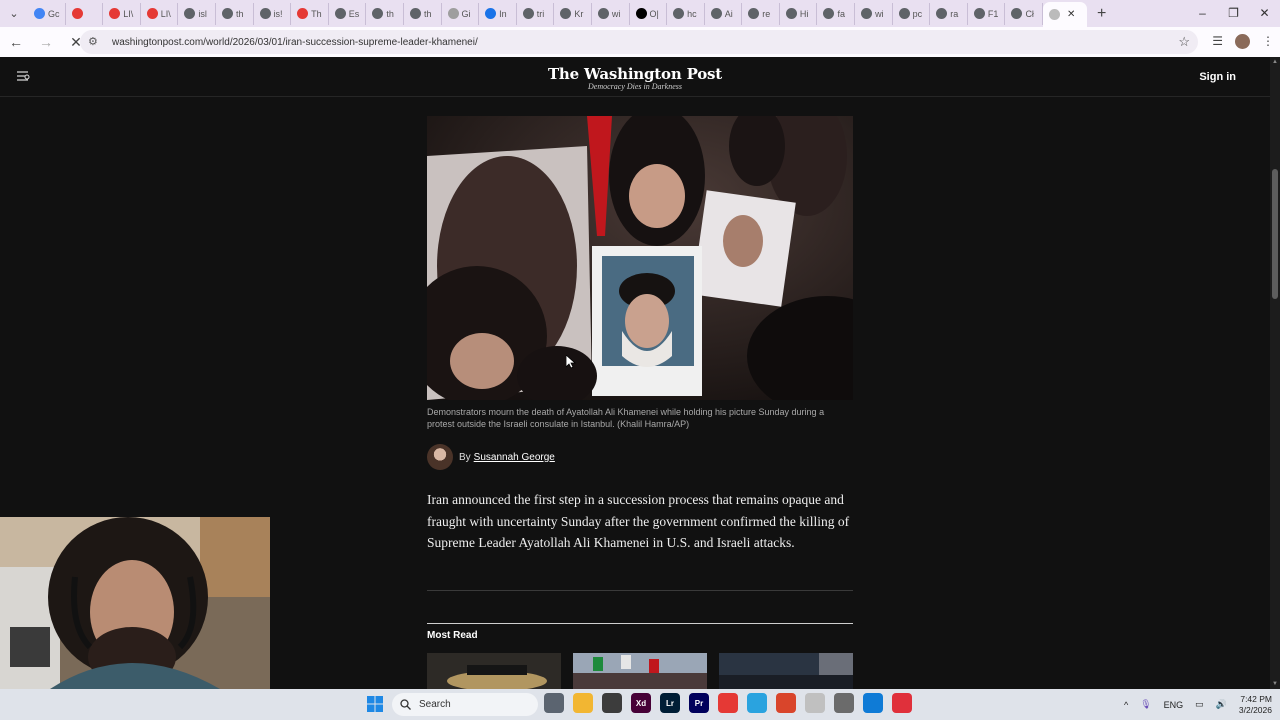 The image size is (1280, 720). What do you see at coordinates (612, 703) in the screenshot?
I see `terminal-icon` at bounding box center [612, 703].